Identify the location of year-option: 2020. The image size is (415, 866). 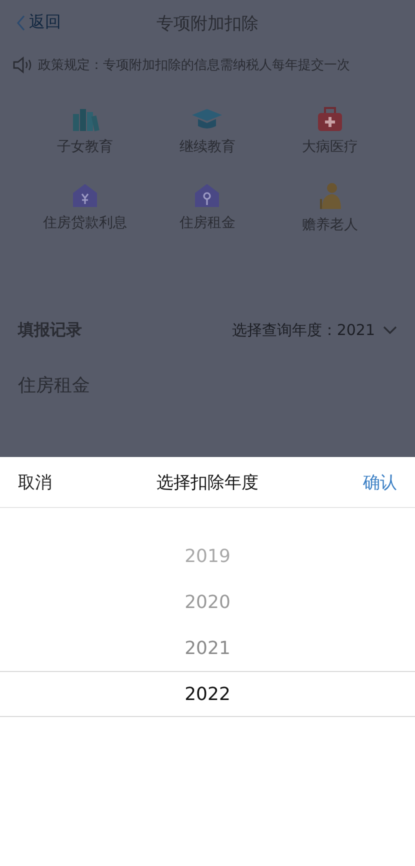
(207, 602).